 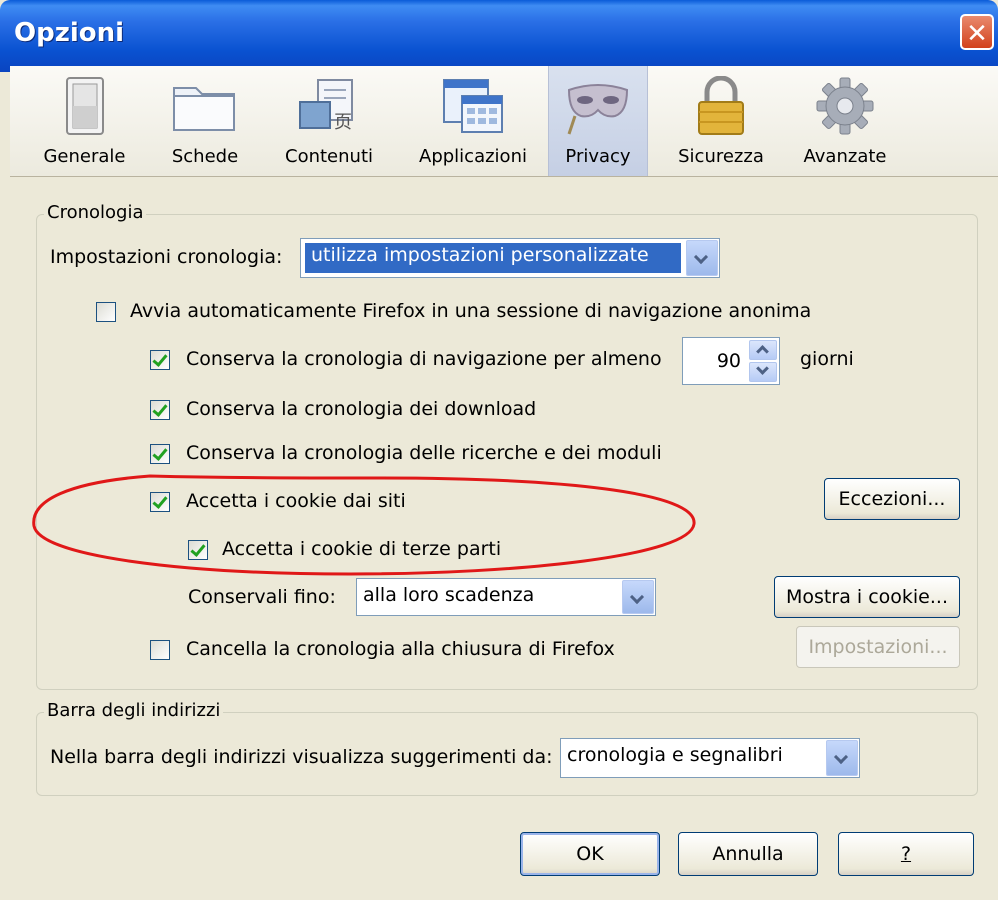 I want to click on close-icon: ✕, so click(x=977, y=34).